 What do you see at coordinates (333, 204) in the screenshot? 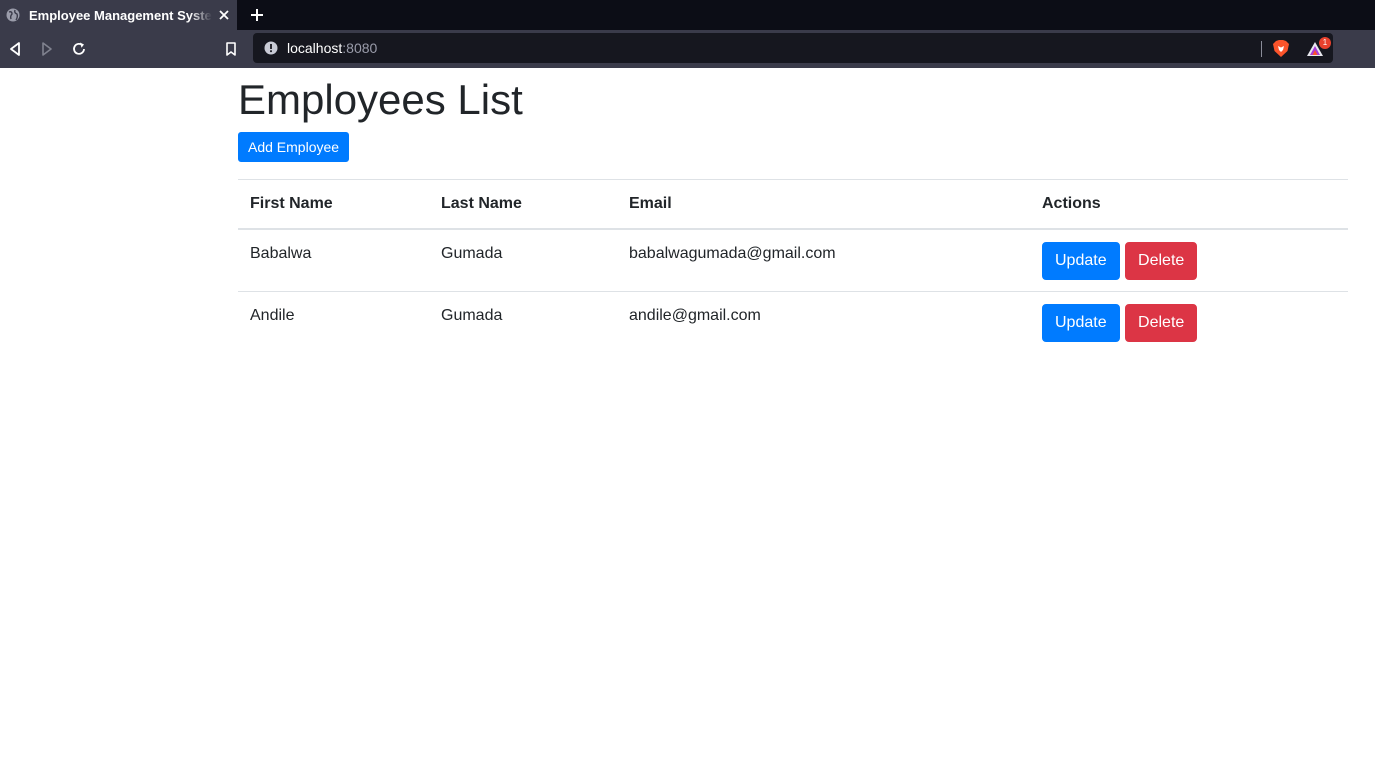
I see `header-first-name: First Name` at bounding box center [333, 204].